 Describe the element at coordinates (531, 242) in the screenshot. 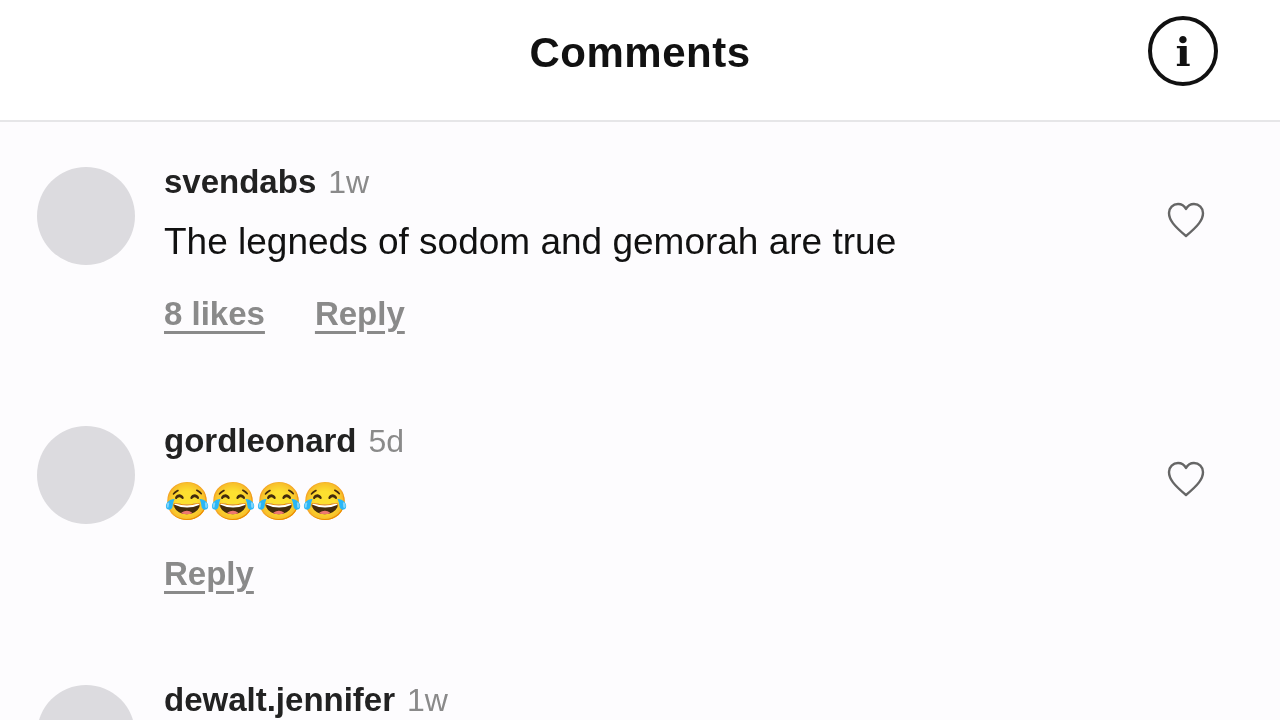

I see `comment-text: The legneds of sodom and gemorah are true` at that location.